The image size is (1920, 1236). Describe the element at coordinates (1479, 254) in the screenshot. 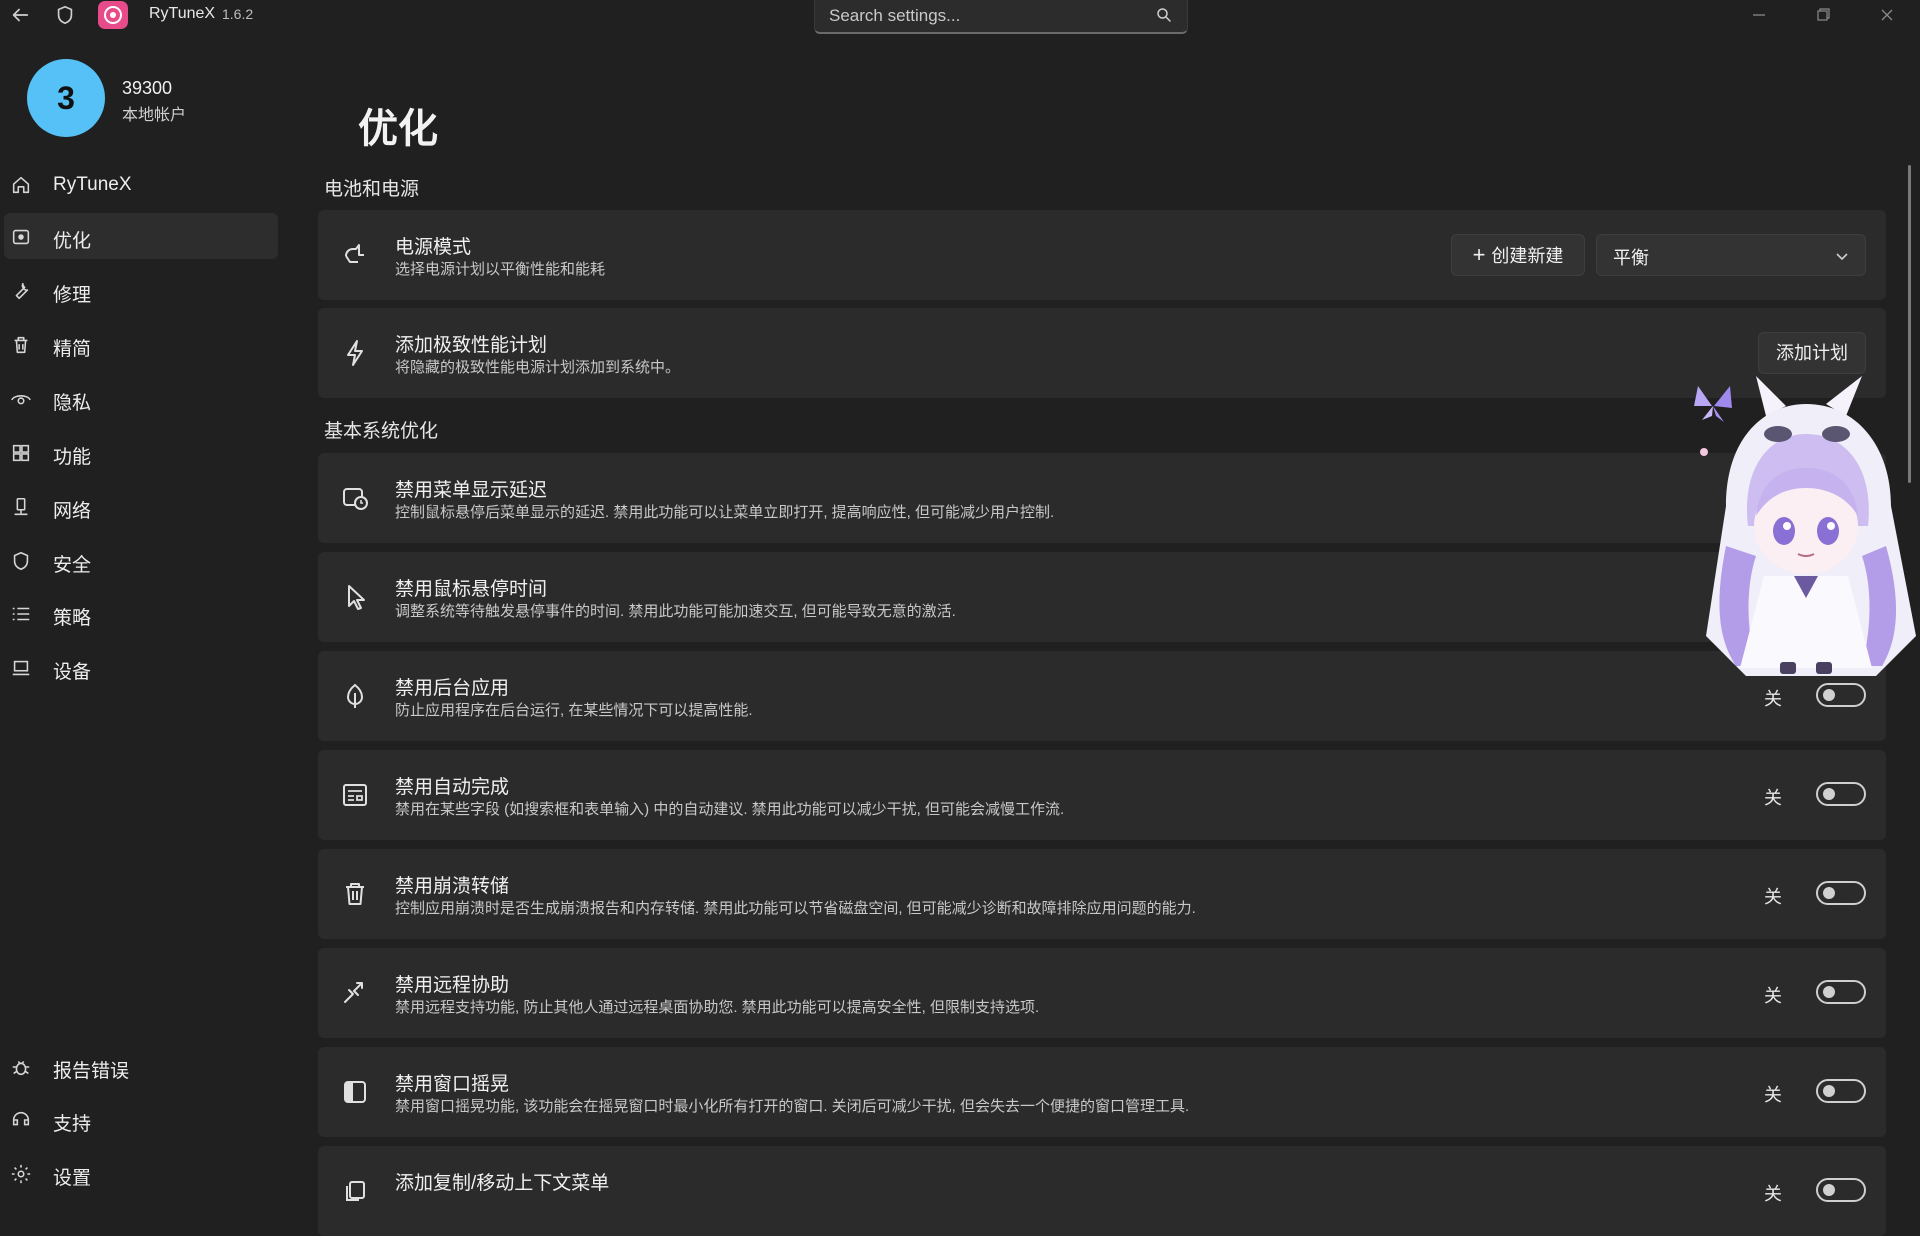

I see `plus-icon: +` at that location.